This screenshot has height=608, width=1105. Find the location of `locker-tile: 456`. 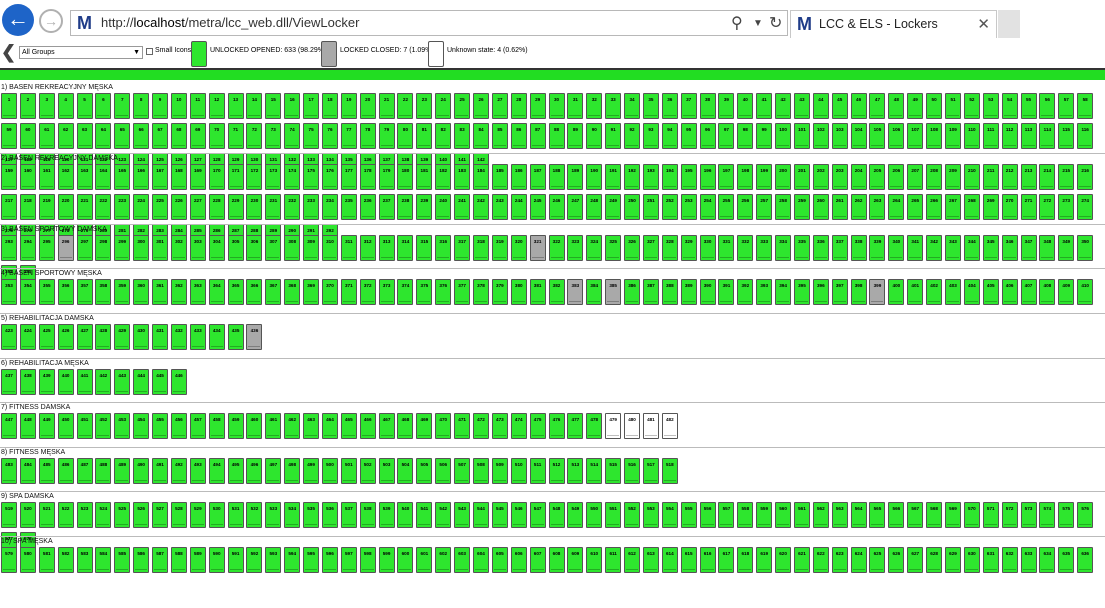

locker-tile: 456 is located at coordinates (178, 426).